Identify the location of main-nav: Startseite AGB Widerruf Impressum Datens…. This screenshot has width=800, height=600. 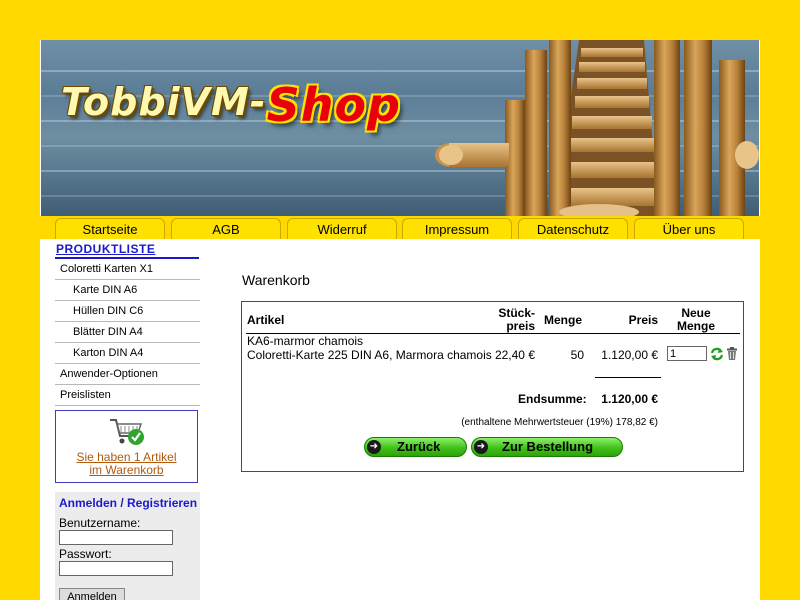
(400, 227).